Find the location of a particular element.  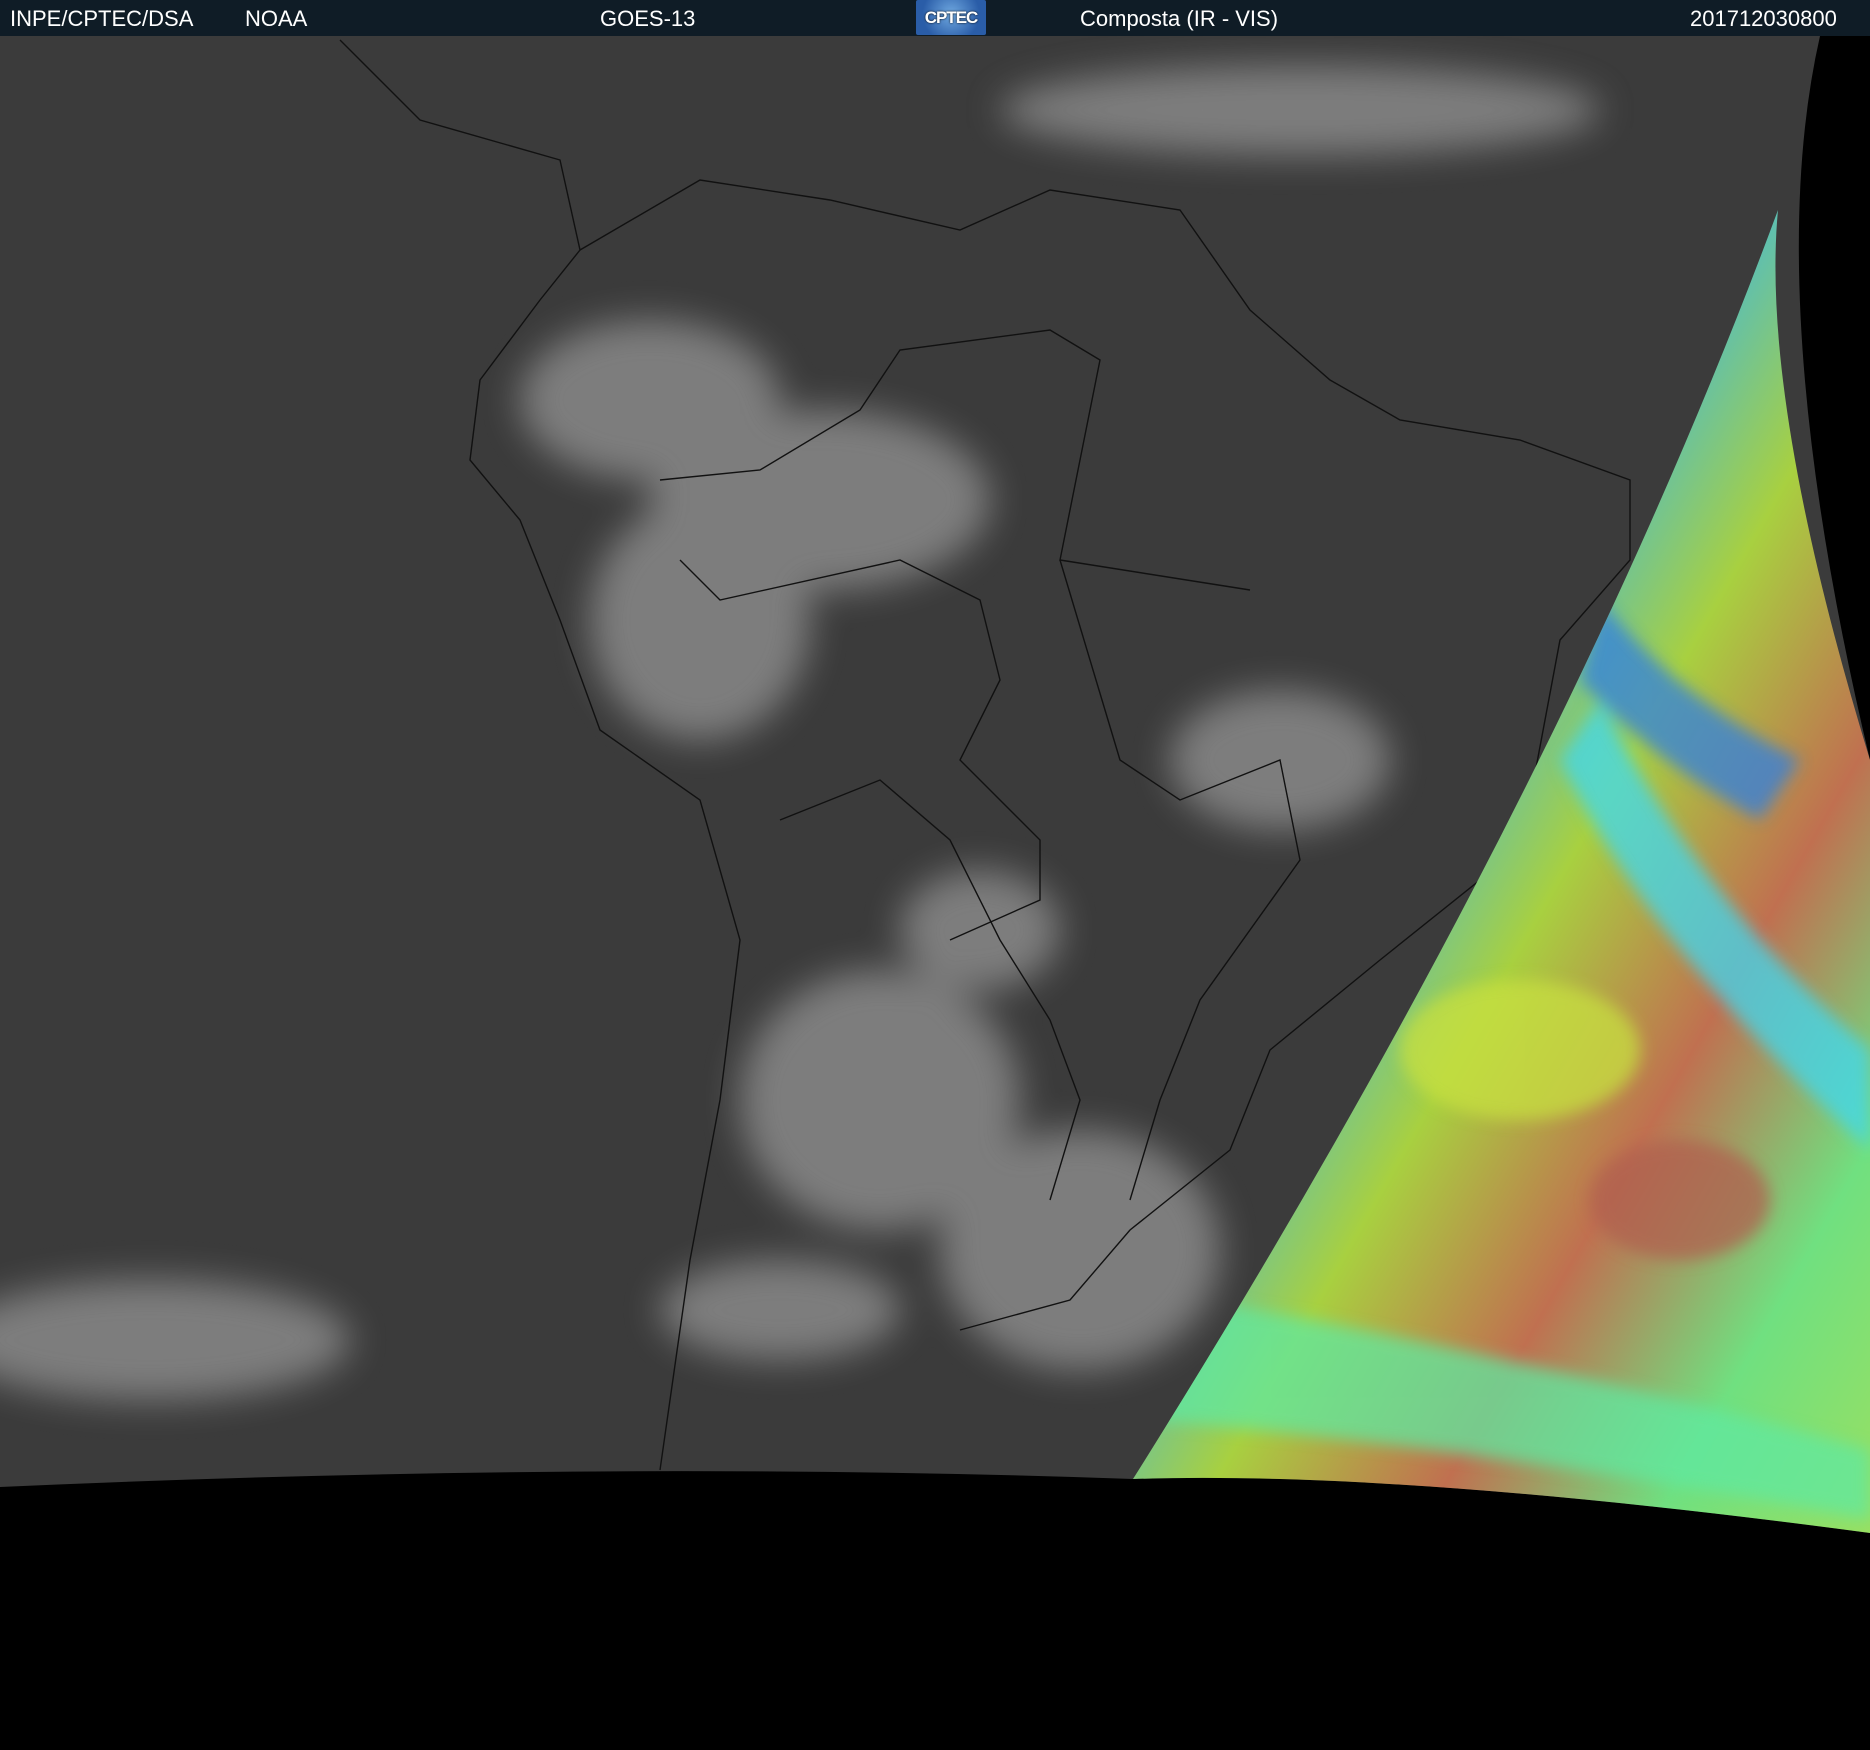

timestamp-label: 201712030800 is located at coordinates (1763, 18).